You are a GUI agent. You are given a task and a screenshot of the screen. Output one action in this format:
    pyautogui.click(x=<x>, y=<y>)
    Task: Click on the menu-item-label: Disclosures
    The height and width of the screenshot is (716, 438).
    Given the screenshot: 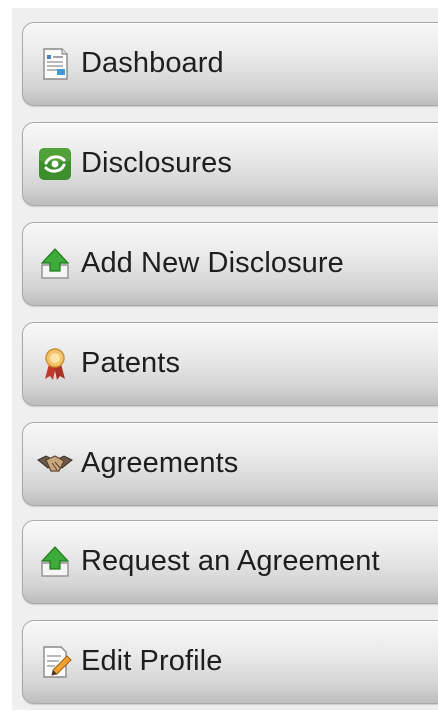 What is the action you would take?
    pyautogui.click(x=156, y=162)
    